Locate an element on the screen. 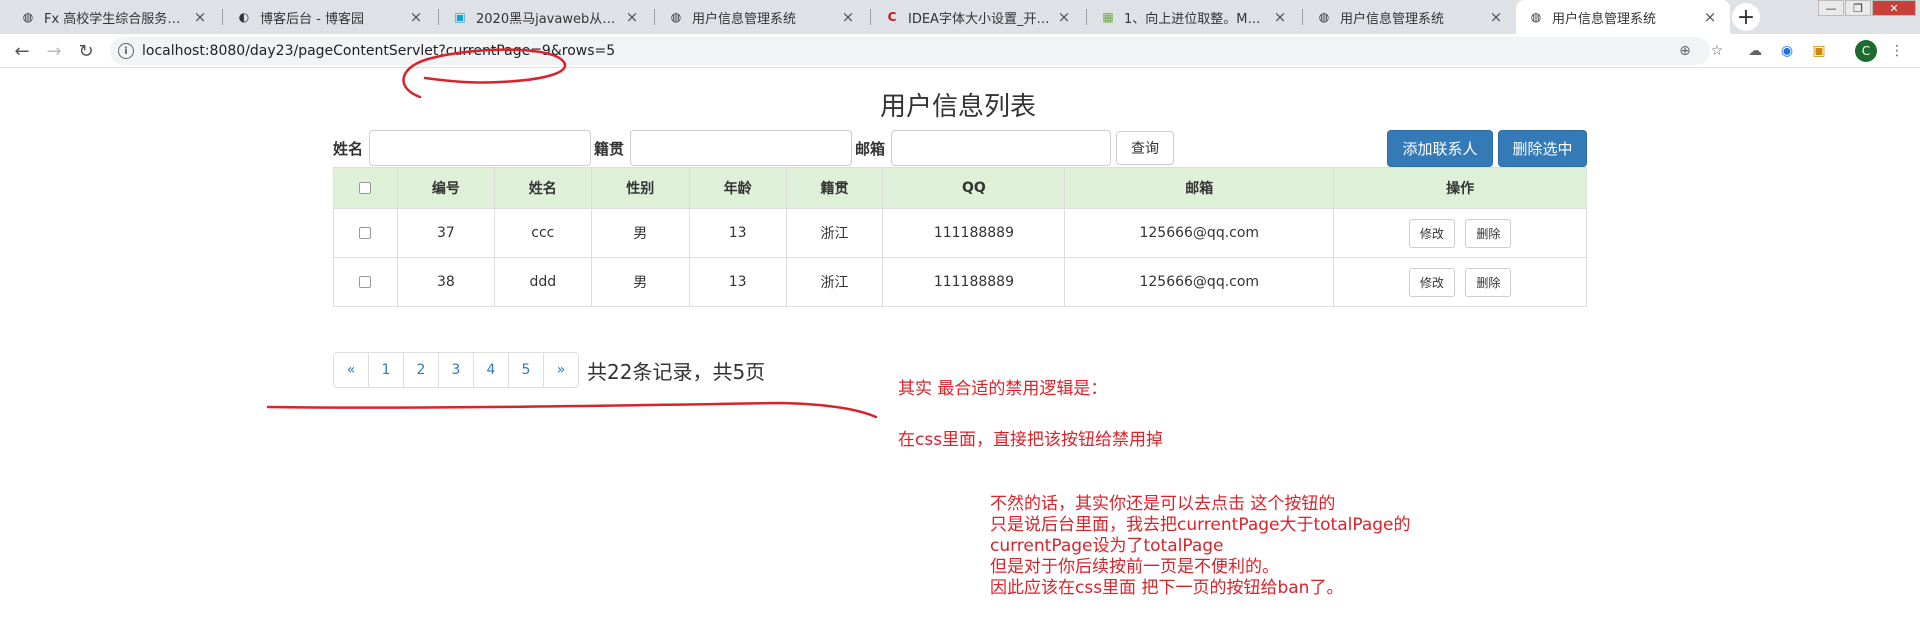 This screenshot has width=1920, height=644. column-header: 籍贯 is located at coordinates (834, 188).